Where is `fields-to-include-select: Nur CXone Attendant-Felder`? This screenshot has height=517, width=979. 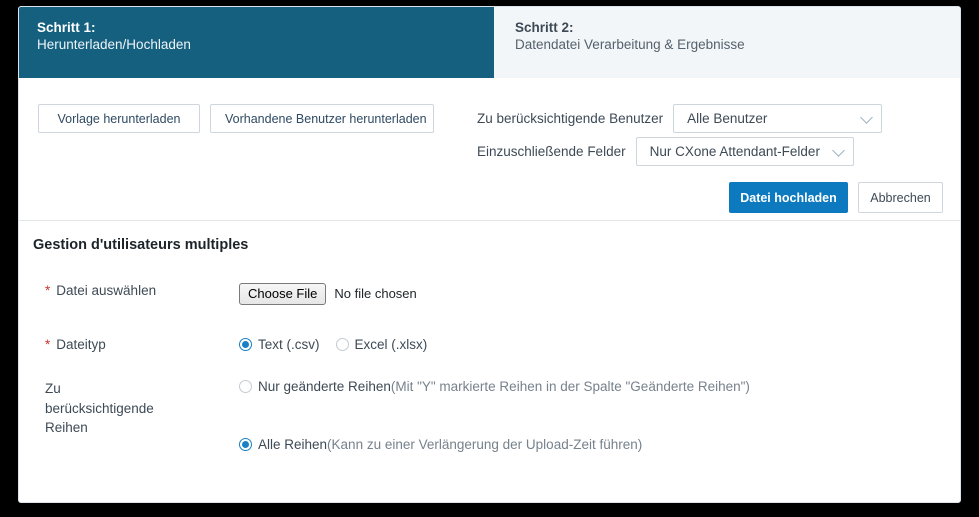 fields-to-include-select: Nur CXone Attendant-Felder is located at coordinates (744, 151).